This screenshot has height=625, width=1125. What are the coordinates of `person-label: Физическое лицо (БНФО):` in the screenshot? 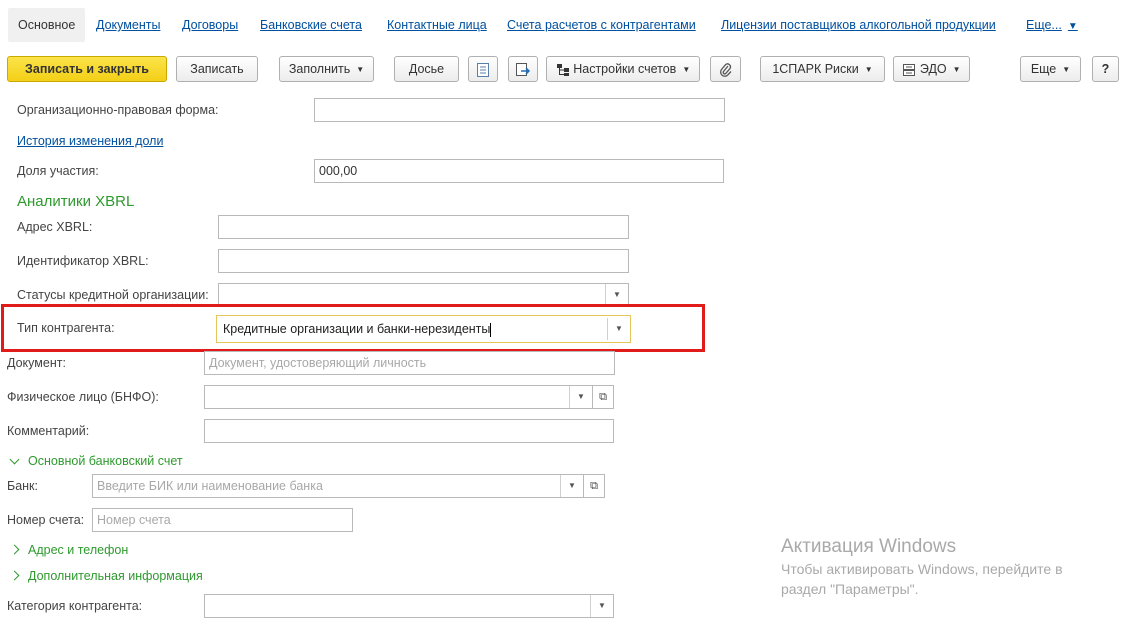 It's located at (83, 397).